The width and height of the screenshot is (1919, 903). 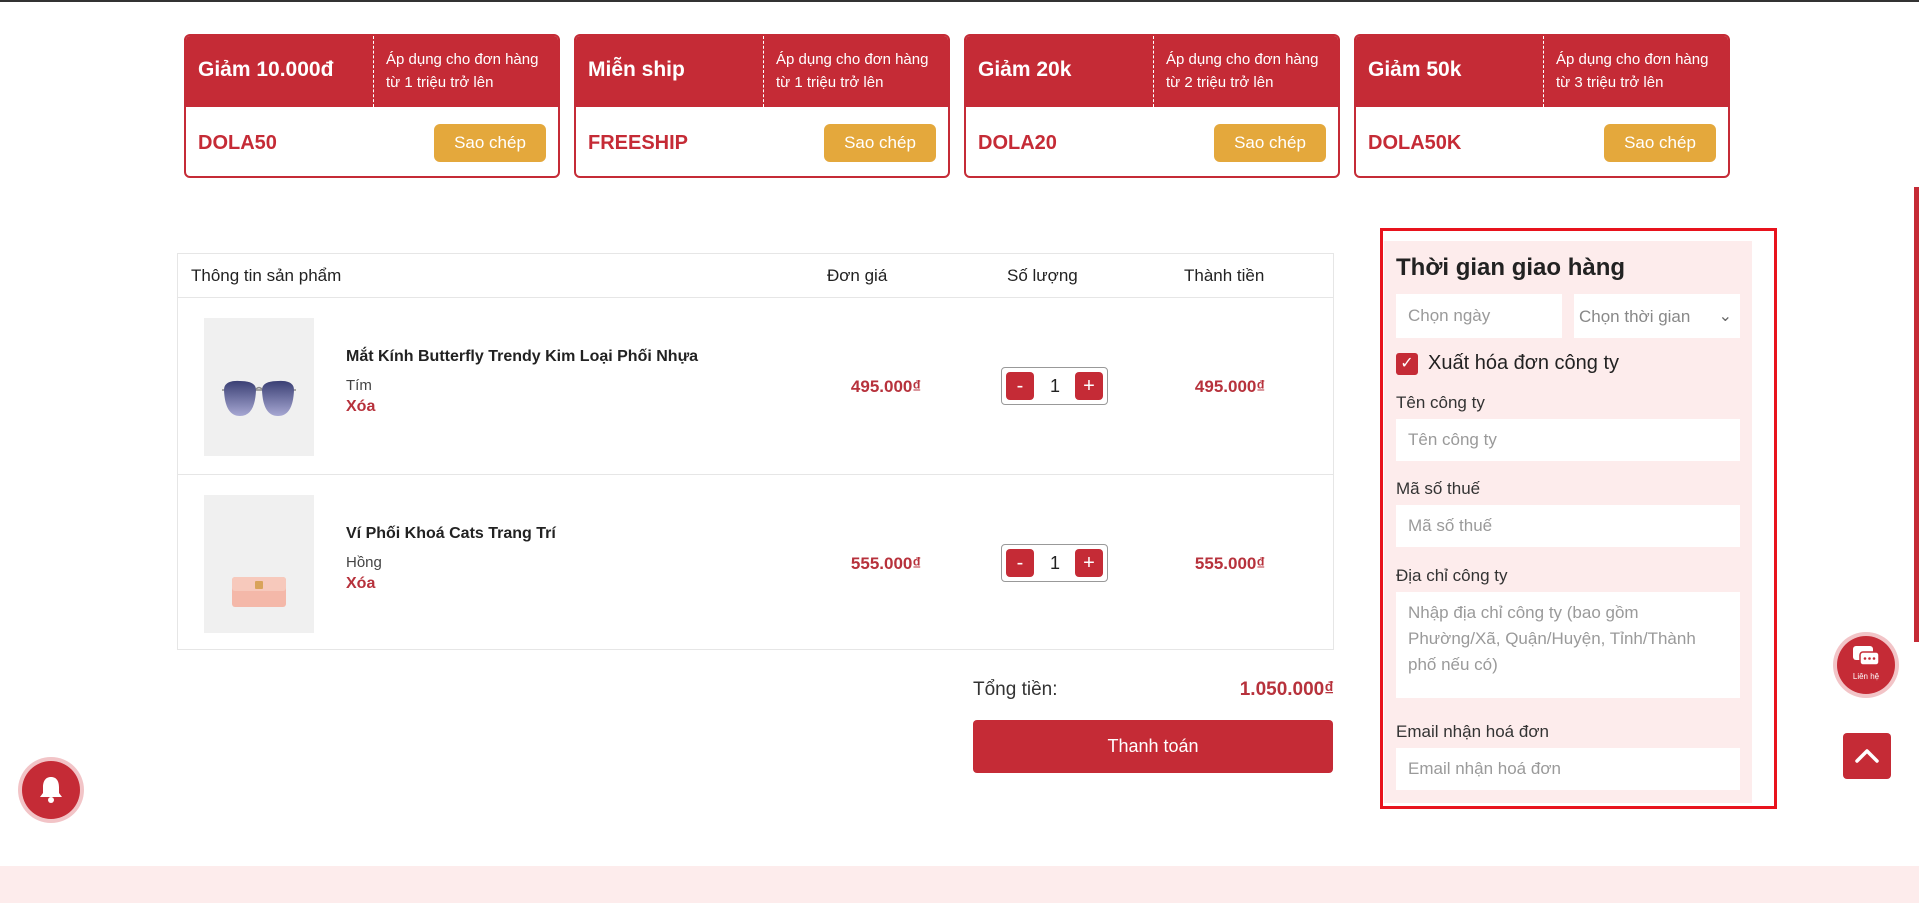 What do you see at coordinates (259, 398) in the screenshot?
I see `sunglasses-image` at bounding box center [259, 398].